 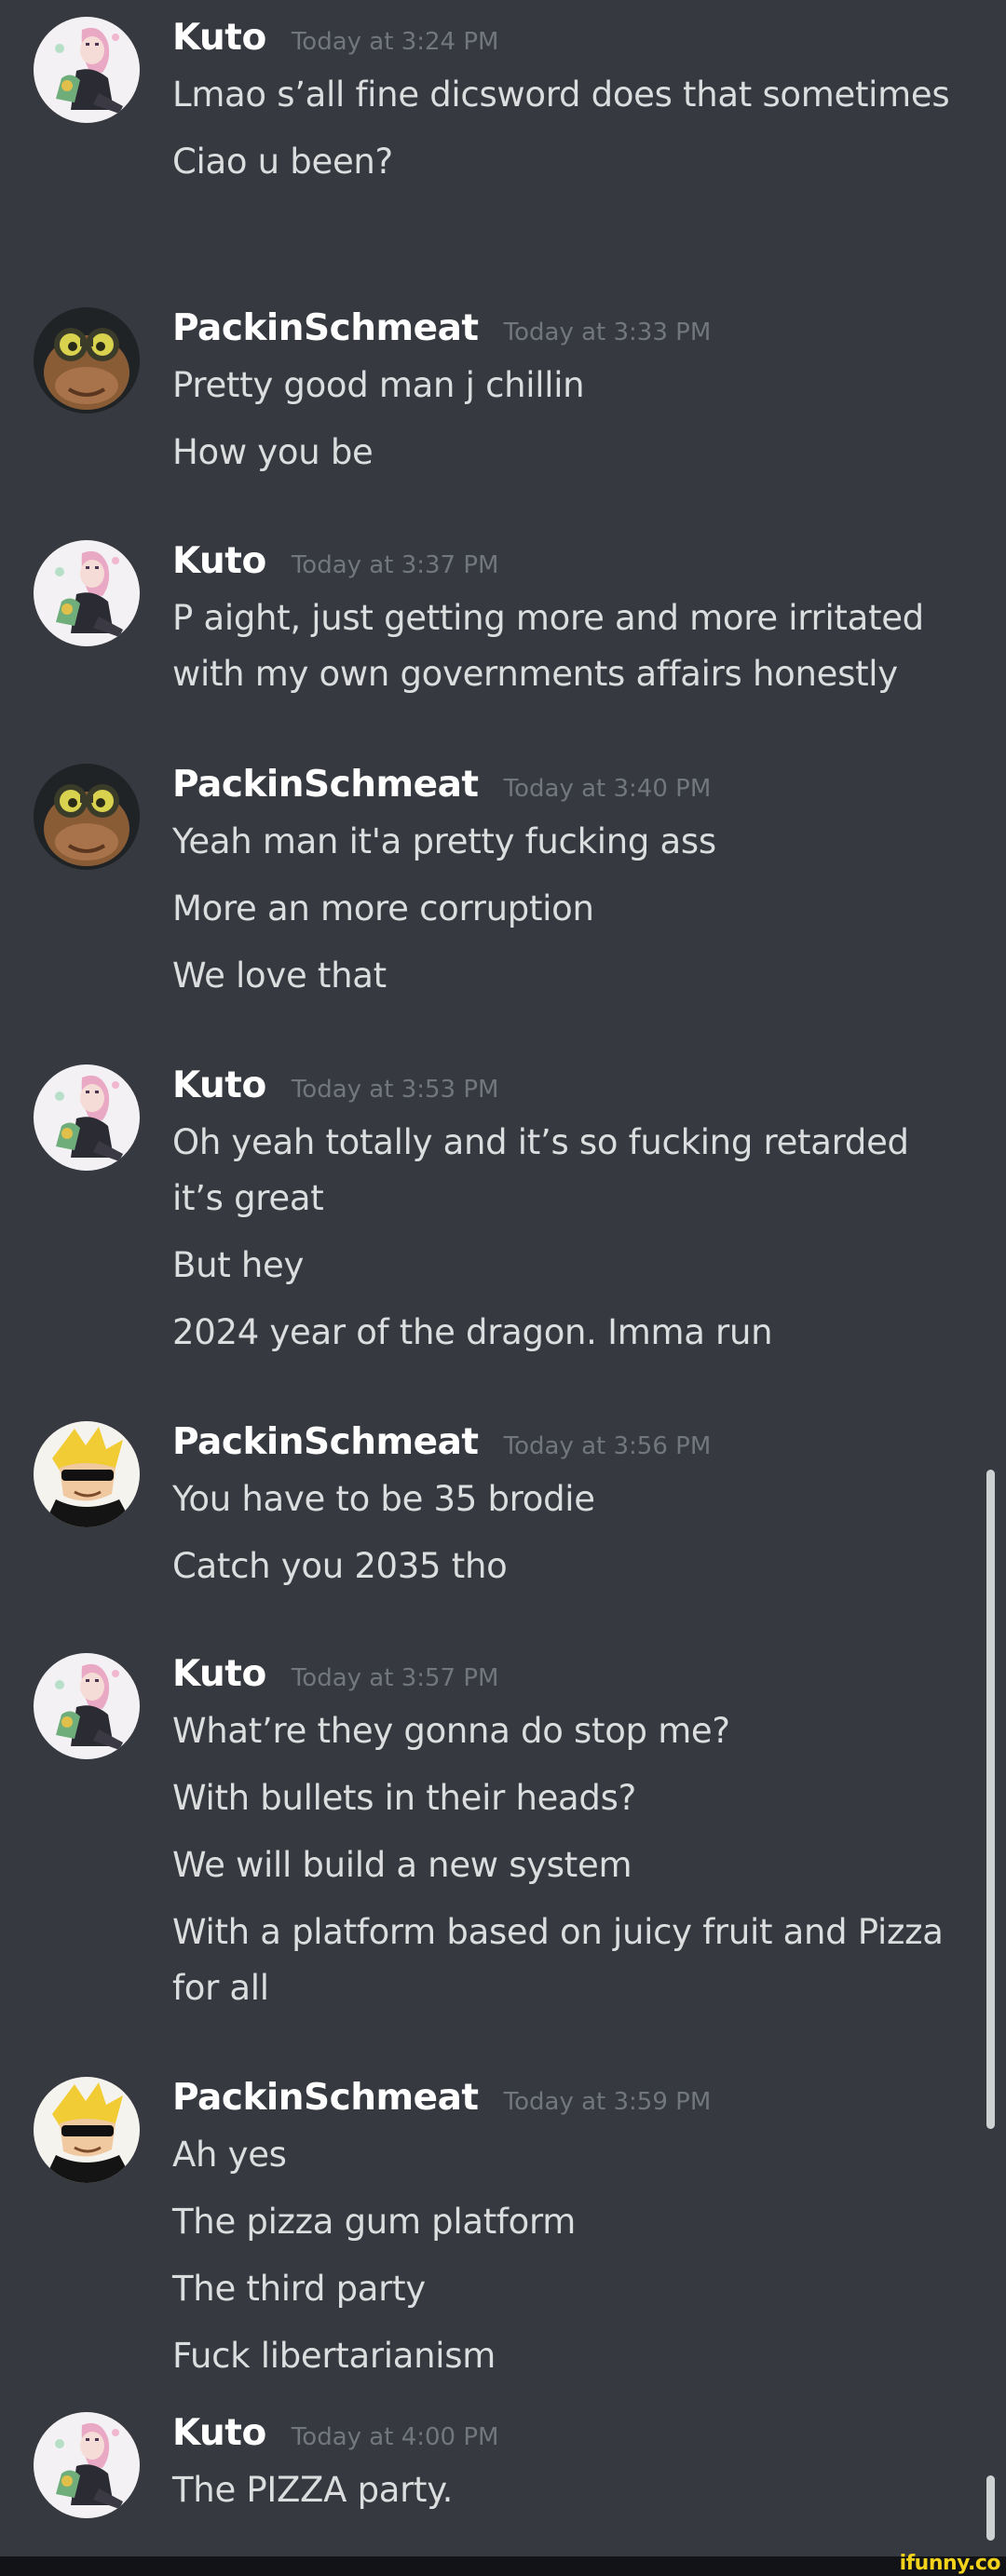 I want to click on message-text: Pretty good man j chillin, so click(x=378, y=385).